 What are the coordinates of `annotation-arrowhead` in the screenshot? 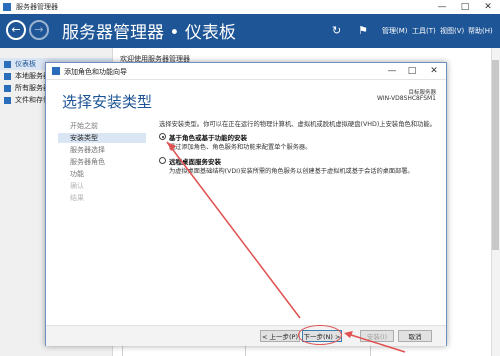 It's located at (171, 146).